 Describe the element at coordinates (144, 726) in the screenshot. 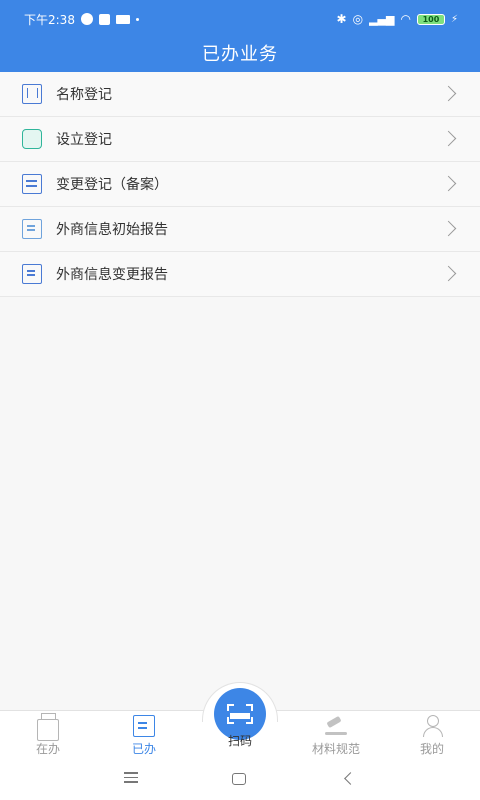

I see `edit-doc-icon` at that location.